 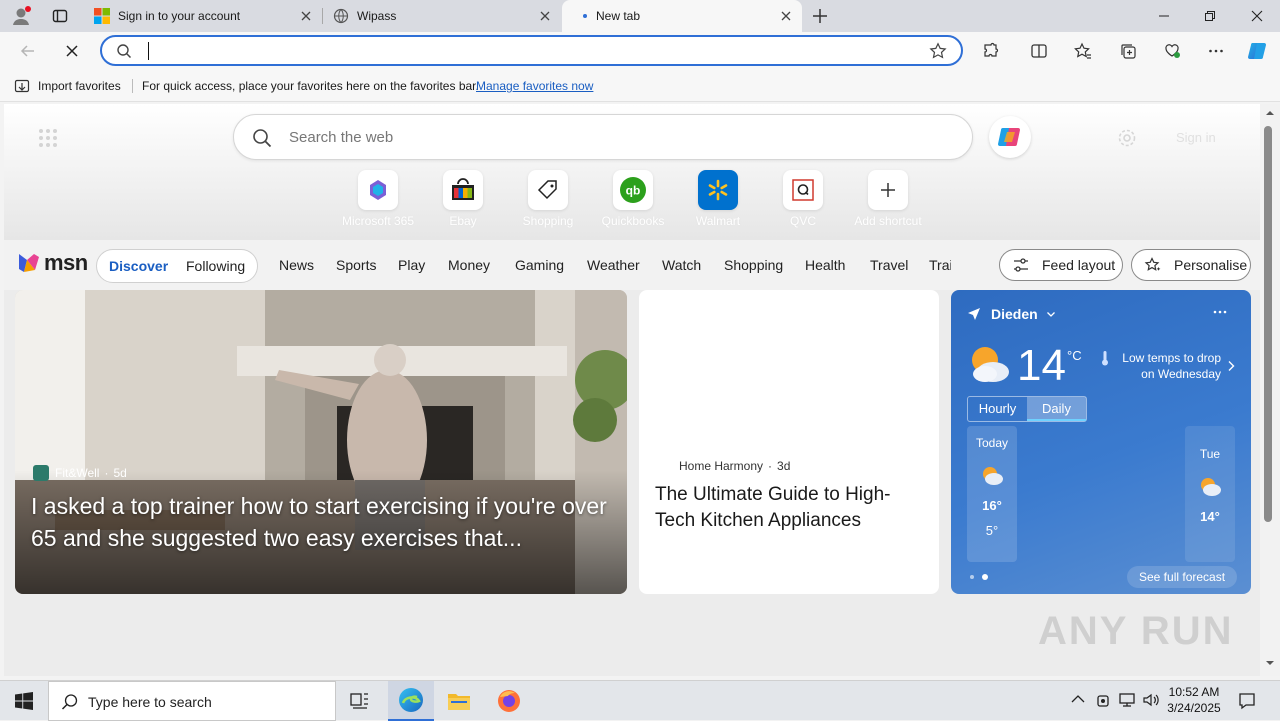 I want to click on shortcut-qvc: QVC, so click(x=803, y=199).